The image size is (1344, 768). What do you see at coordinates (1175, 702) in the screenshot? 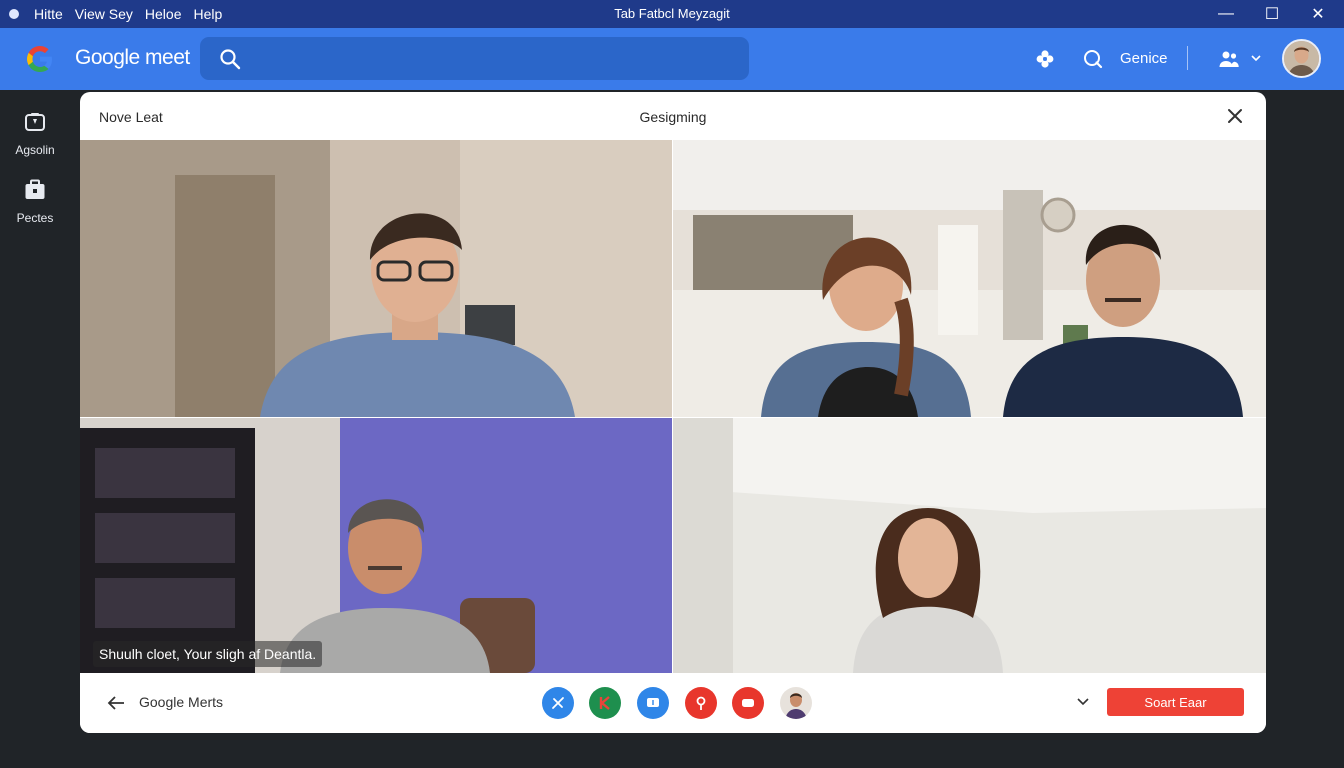
I see `start-button: Soart Eaar` at bounding box center [1175, 702].